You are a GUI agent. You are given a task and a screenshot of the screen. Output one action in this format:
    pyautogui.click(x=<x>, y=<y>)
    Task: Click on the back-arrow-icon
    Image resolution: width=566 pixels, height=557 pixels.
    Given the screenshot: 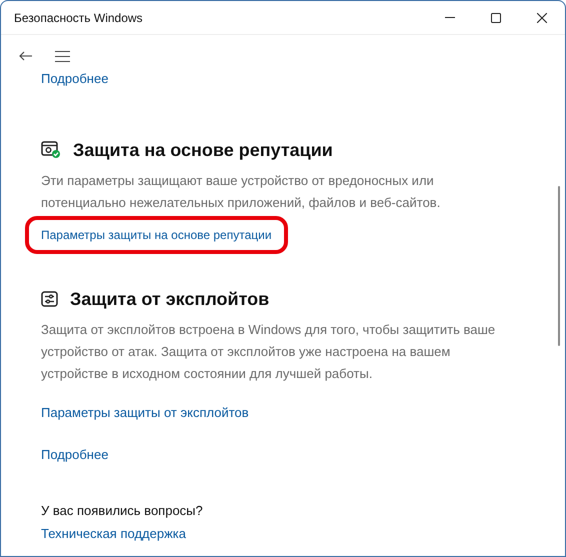 What is the action you would take?
    pyautogui.click(x=25, y=56)
    